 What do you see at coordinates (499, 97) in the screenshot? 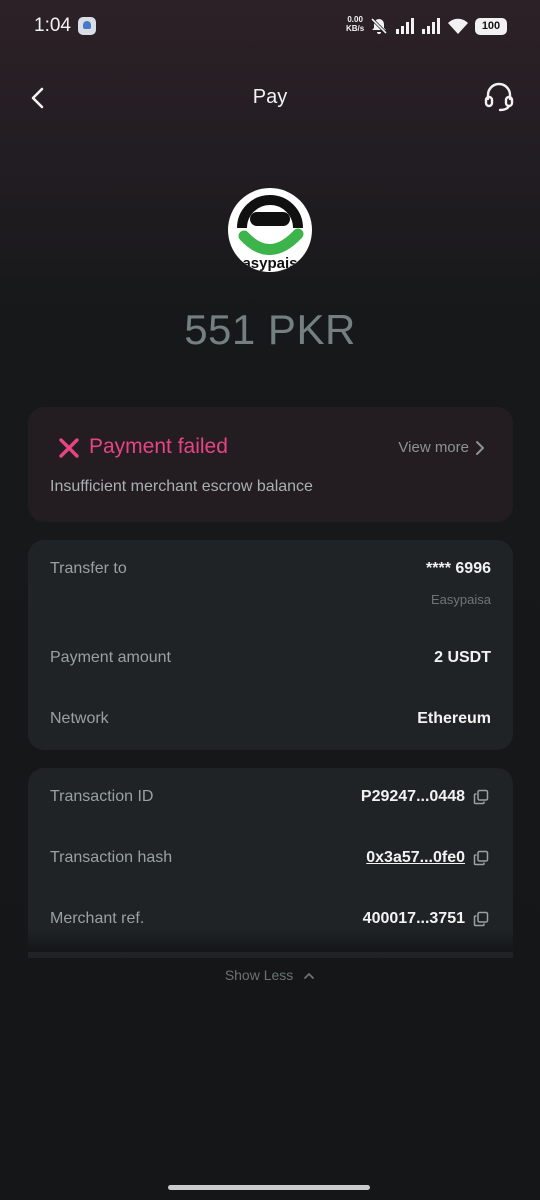
I see `headset-icon` at bounding box center [499, 97].